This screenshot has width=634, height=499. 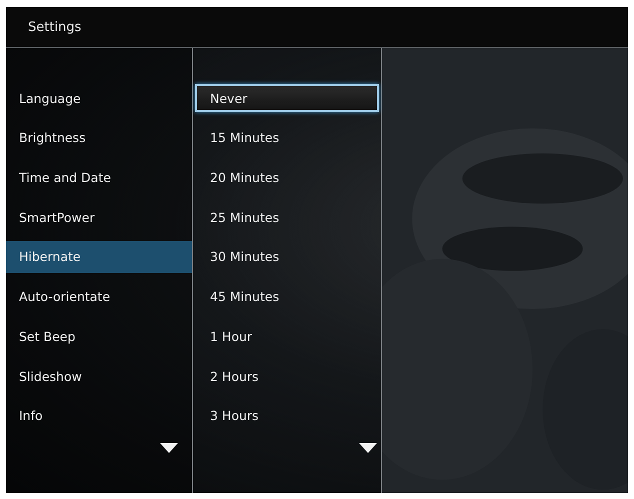 I want to click on menu-item: Time and Date, so click(x=99, y=178).